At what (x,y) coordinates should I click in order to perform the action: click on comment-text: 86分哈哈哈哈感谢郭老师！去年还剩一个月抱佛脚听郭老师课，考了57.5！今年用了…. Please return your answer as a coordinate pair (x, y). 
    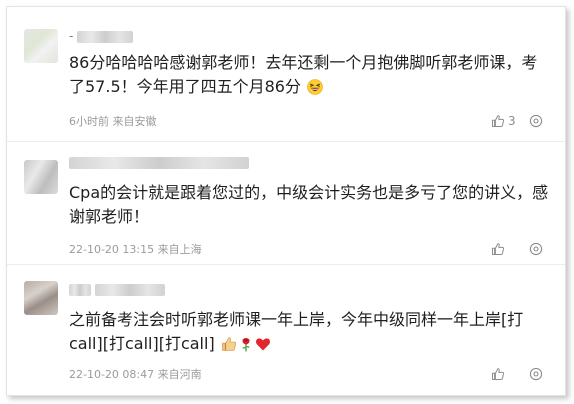
    Looking at the image, I should click on (303, 74).